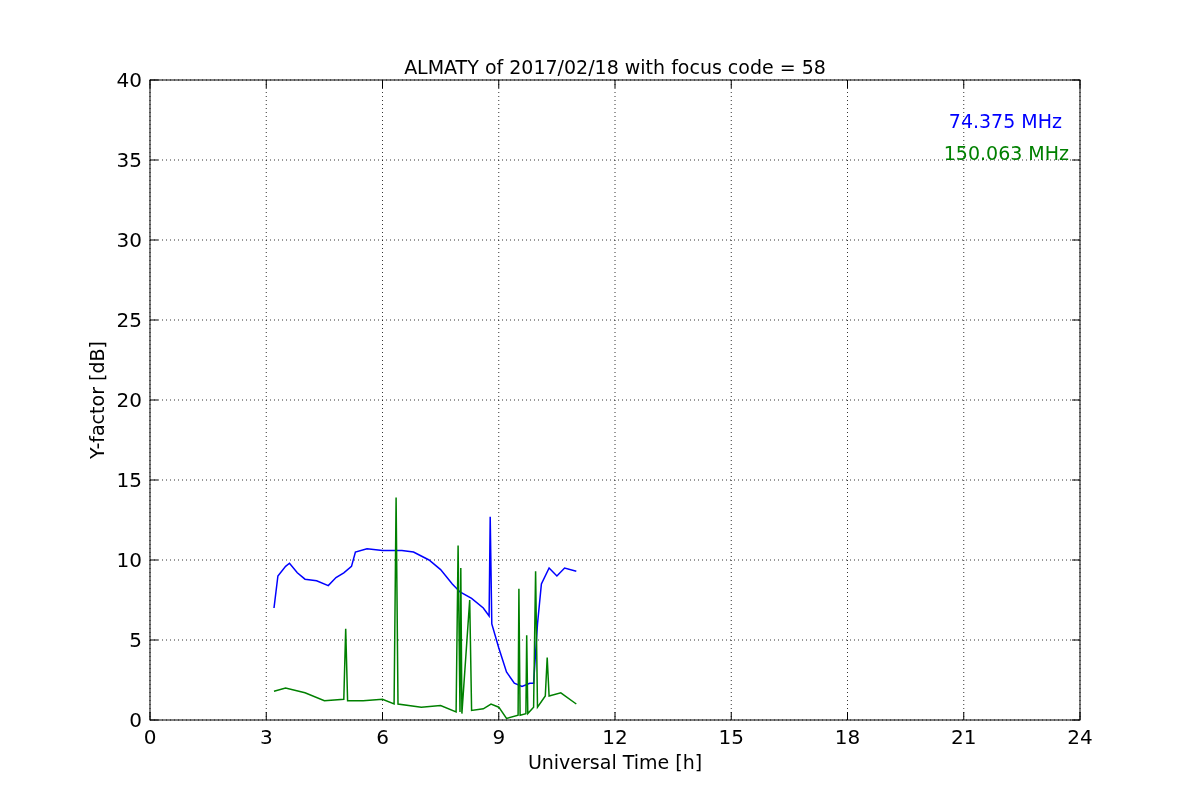  Describe the element at coordinates (615, 67) in the screenshot. I see `chart-title: ALMATY of 2017/02/18 with focus code = 58` at that location.